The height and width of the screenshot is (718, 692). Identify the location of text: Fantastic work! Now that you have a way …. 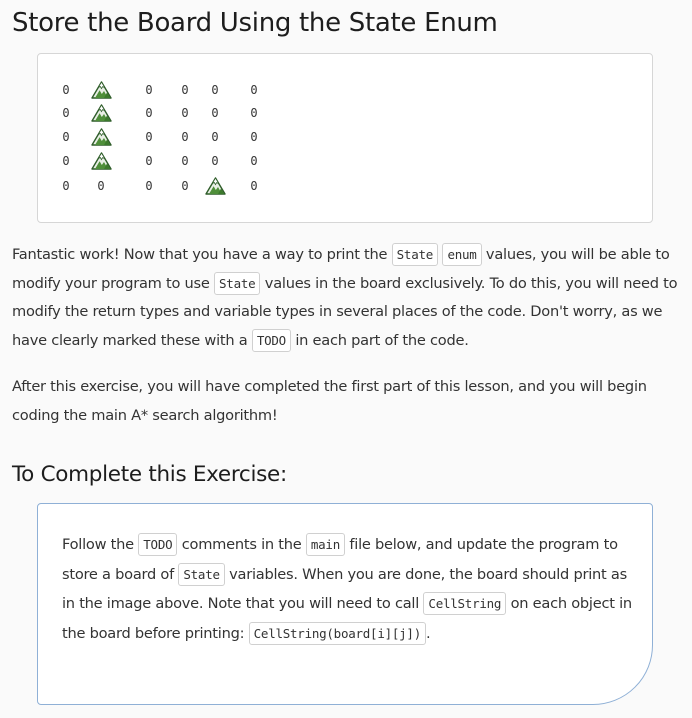
(202, 254).